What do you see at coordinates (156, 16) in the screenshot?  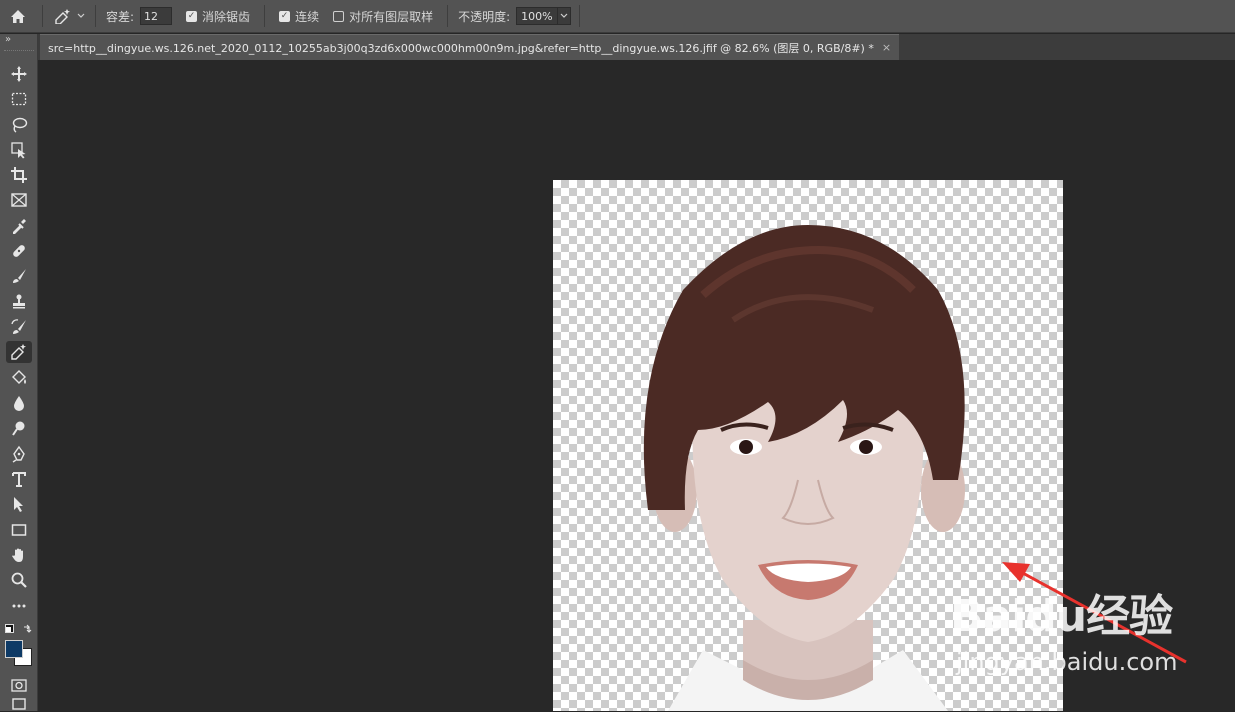 I see `tolerance-input: 12` at bounding box center [156, 16].